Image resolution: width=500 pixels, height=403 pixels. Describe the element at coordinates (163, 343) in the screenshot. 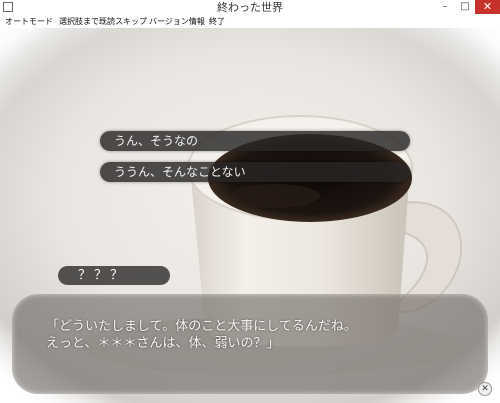

I see `dialogue-line-2: えっと、＊＊＊さんは、体、弱いの？」` at that location.